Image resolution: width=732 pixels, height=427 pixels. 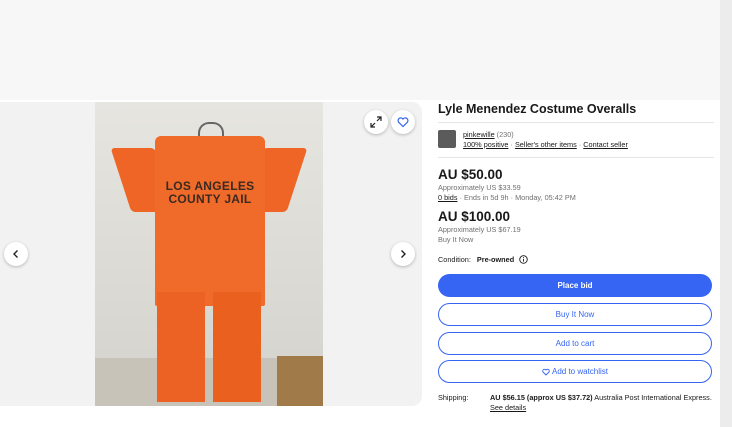 What do you see at coordinates (605, 144) in the screenshot?
I see `contact-seller-link: Contact seller` at bounding box center [605, 144].